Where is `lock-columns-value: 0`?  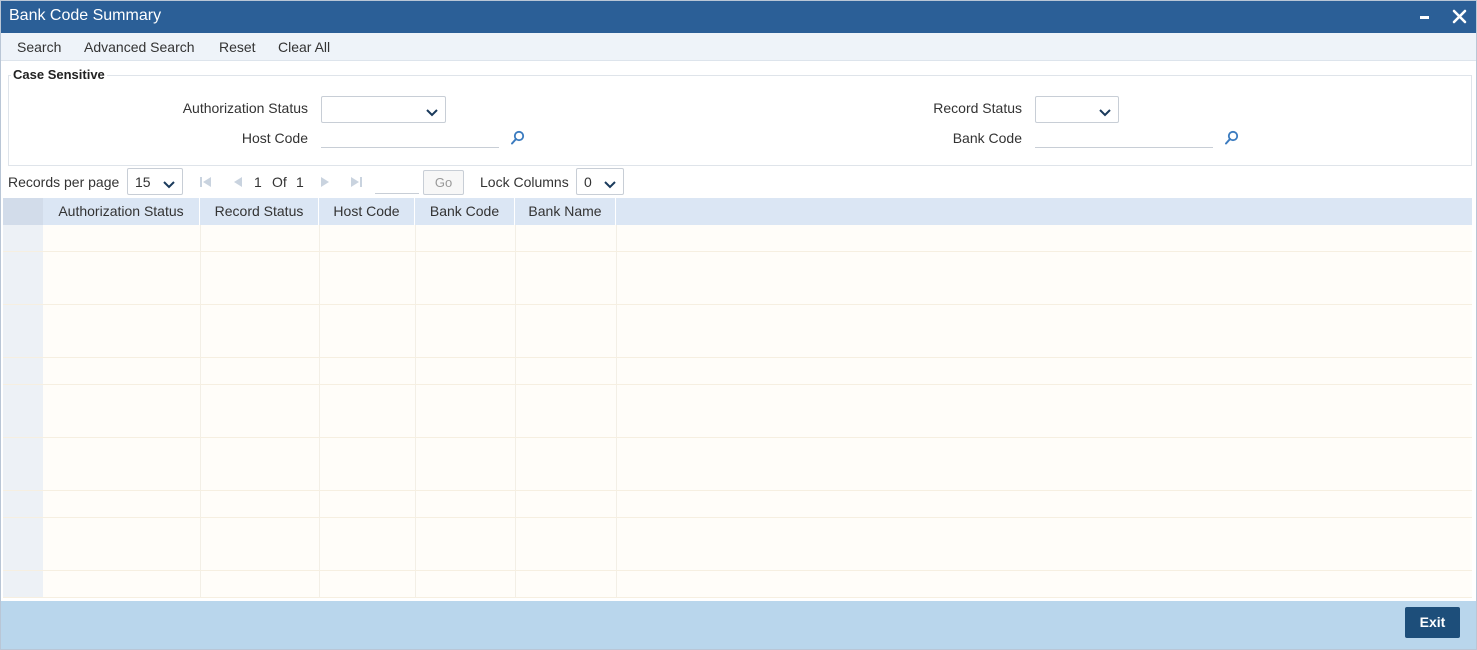
lock-columns-value: 0 is located at coordinates (588, 182).